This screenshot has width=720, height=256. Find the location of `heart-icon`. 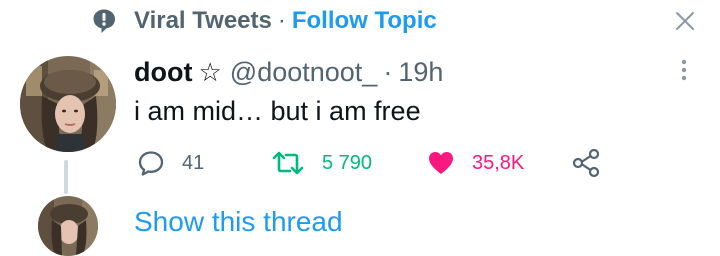

heart-icon is located at coordinates (441, 163).